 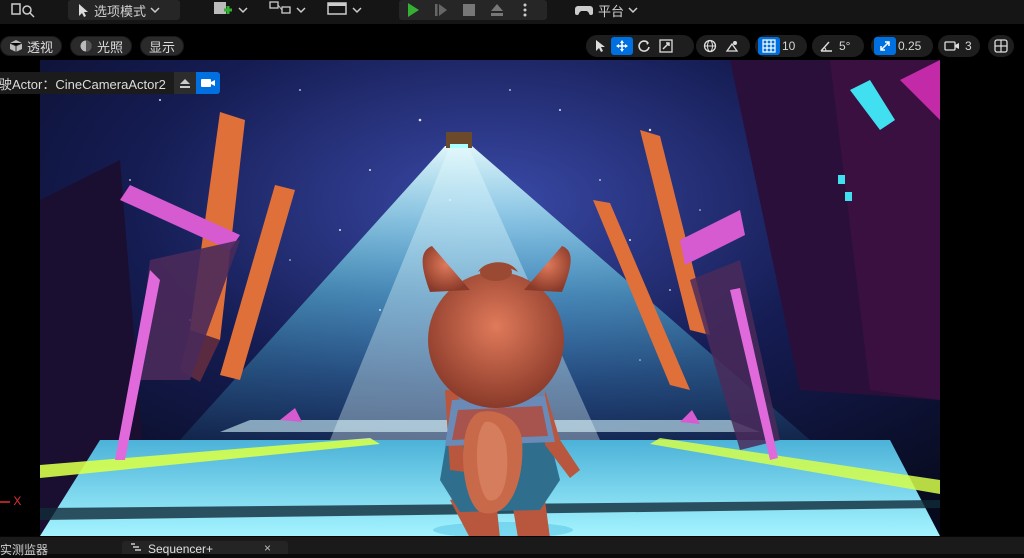 I want to click on select-tool, so click(x=600, y=46).